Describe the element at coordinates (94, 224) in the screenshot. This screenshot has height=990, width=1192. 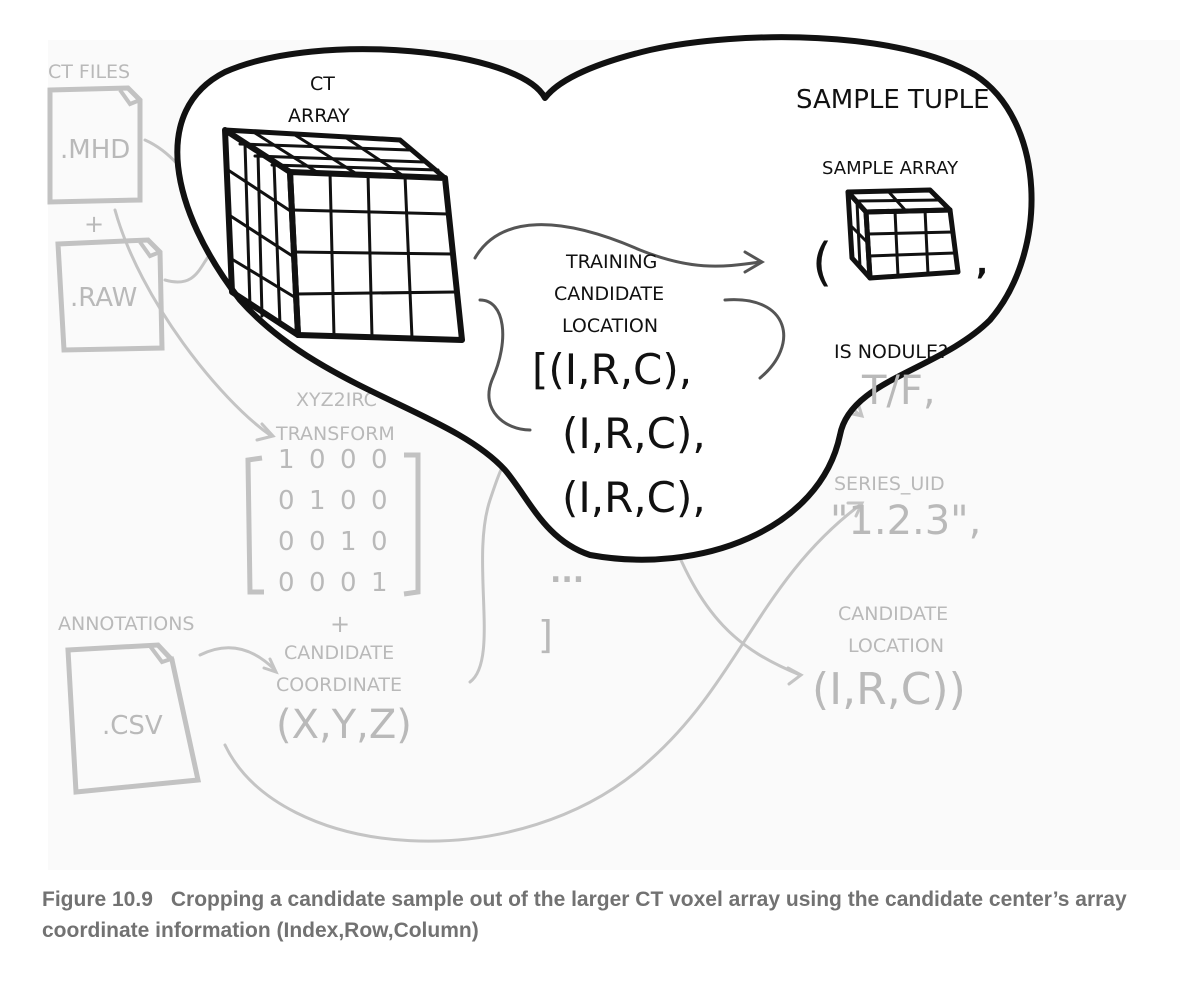
I see `ct-files-plus: +` at that location.